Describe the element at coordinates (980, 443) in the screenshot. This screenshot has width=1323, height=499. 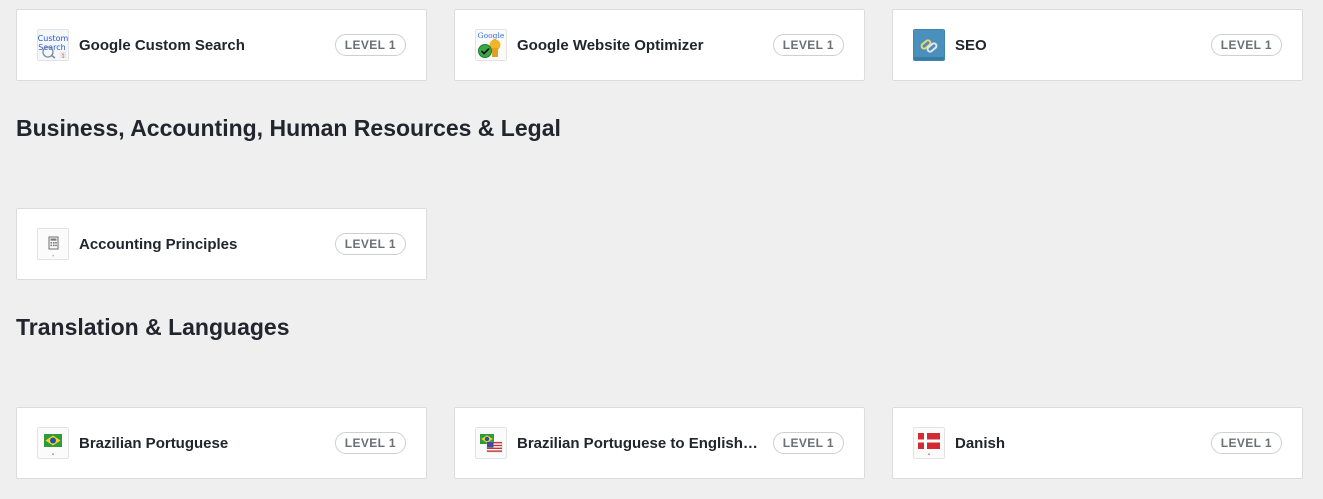
I see `skill-title: Danish` at that location.